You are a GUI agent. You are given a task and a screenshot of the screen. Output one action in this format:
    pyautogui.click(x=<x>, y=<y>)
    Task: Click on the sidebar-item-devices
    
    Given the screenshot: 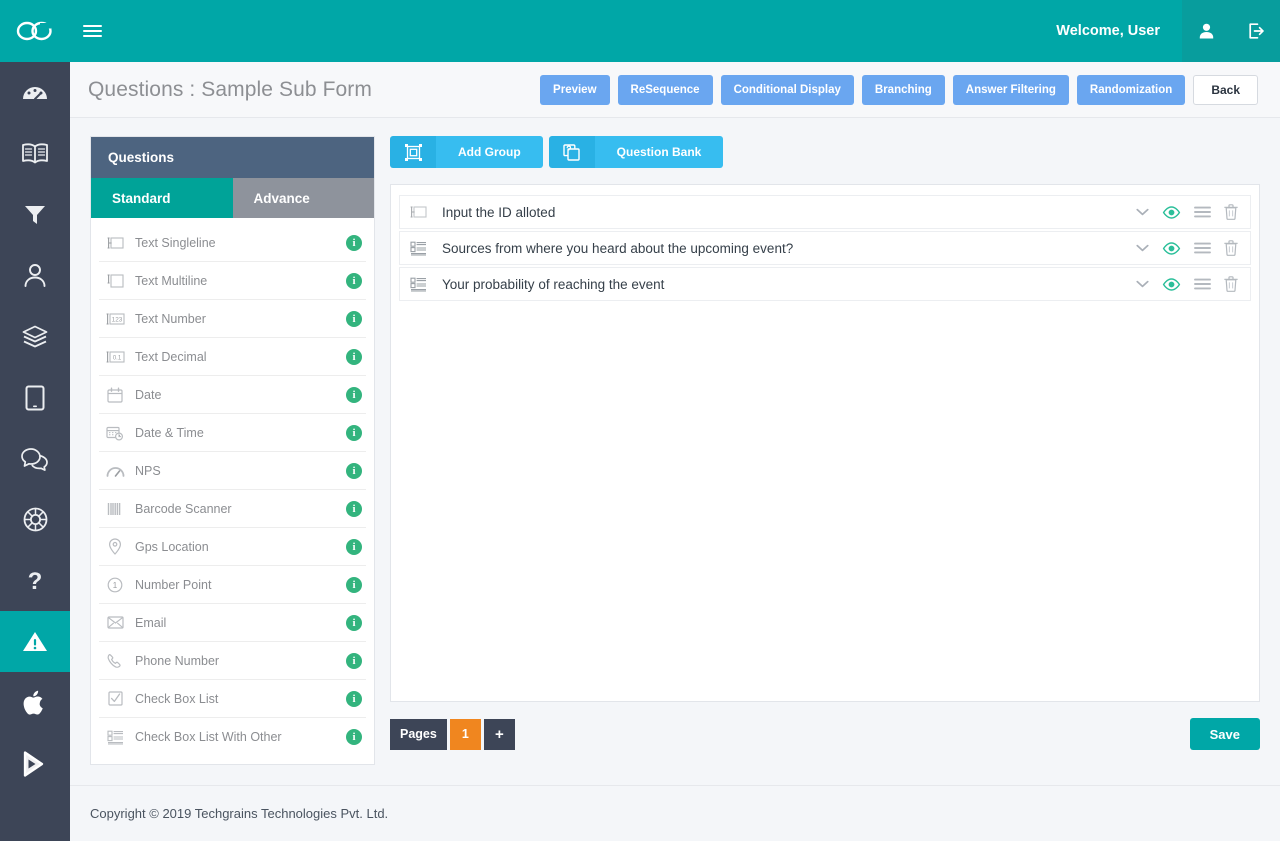 What is the action you would take?
    pyautogui.click(x=35, y=397)
    